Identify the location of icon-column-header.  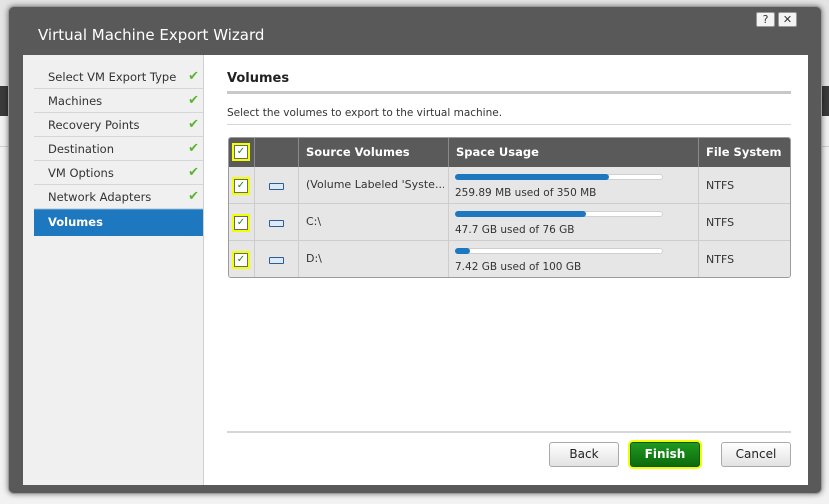
(276, 152).